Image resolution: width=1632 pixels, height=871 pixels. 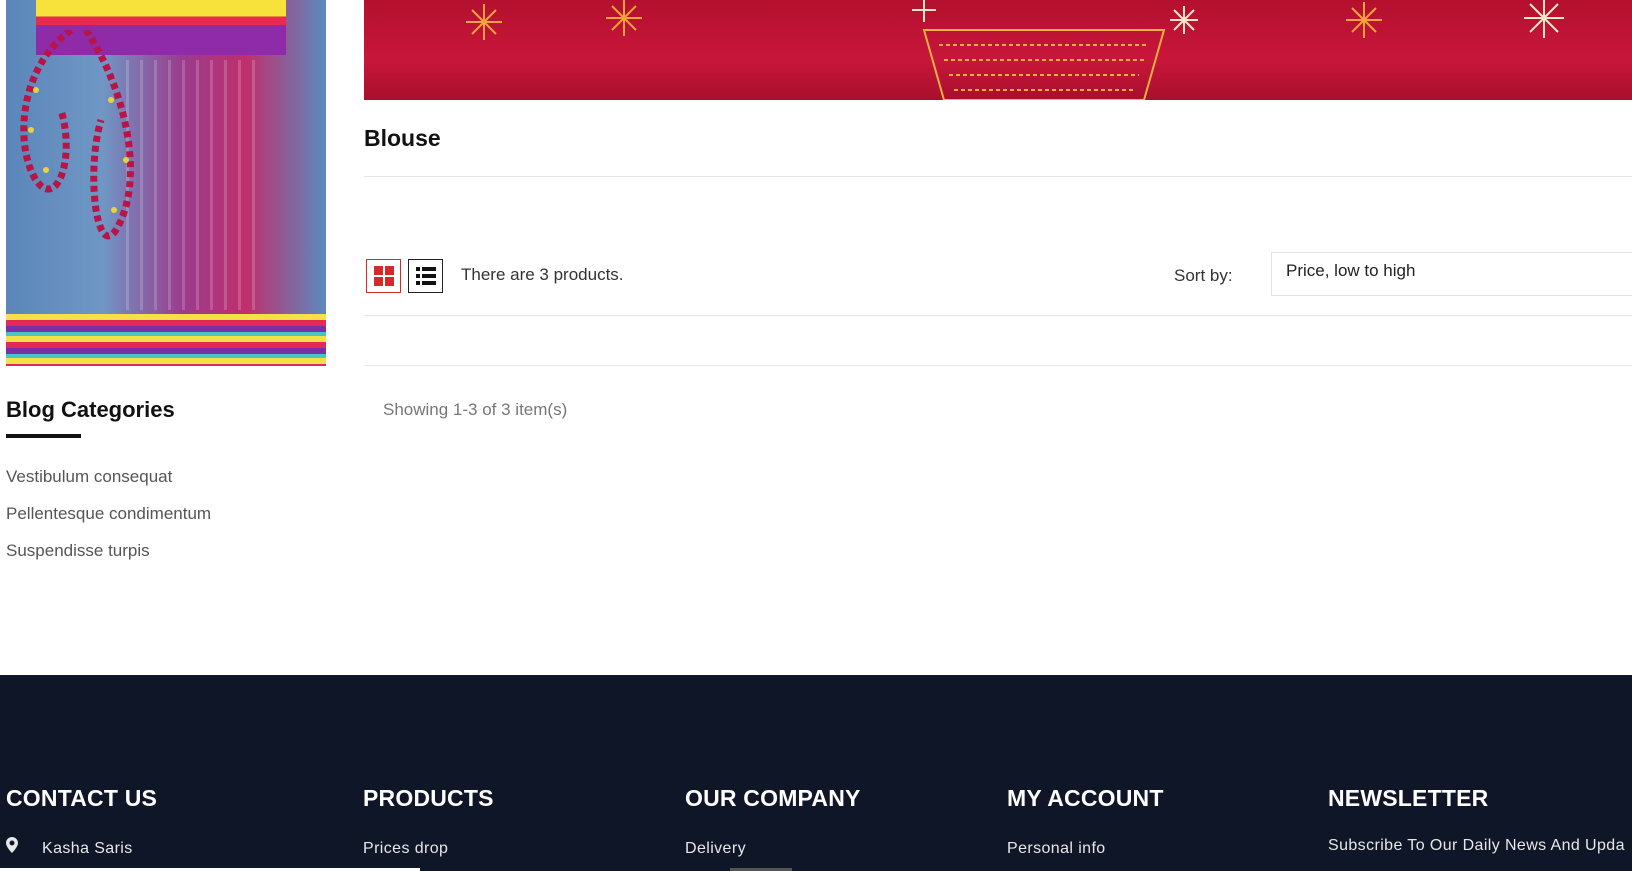 What do you see at coordinates (90, 409) in the screenshot?
I see `blog-categories-title: Blog Categories` at bounding box center [90, 409].